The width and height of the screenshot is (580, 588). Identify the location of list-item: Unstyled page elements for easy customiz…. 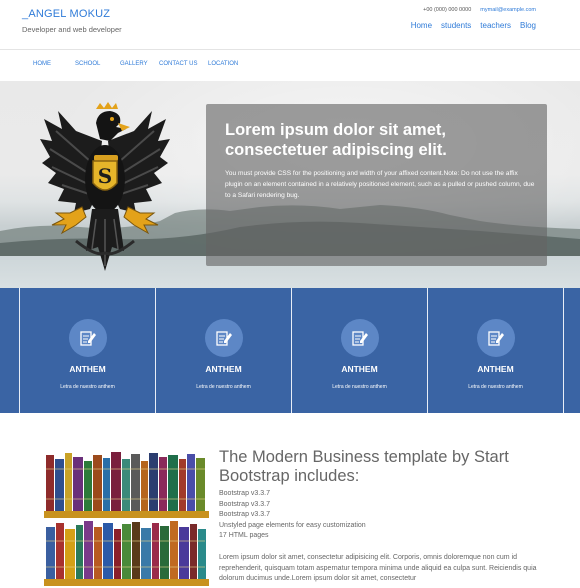
(292, 525).